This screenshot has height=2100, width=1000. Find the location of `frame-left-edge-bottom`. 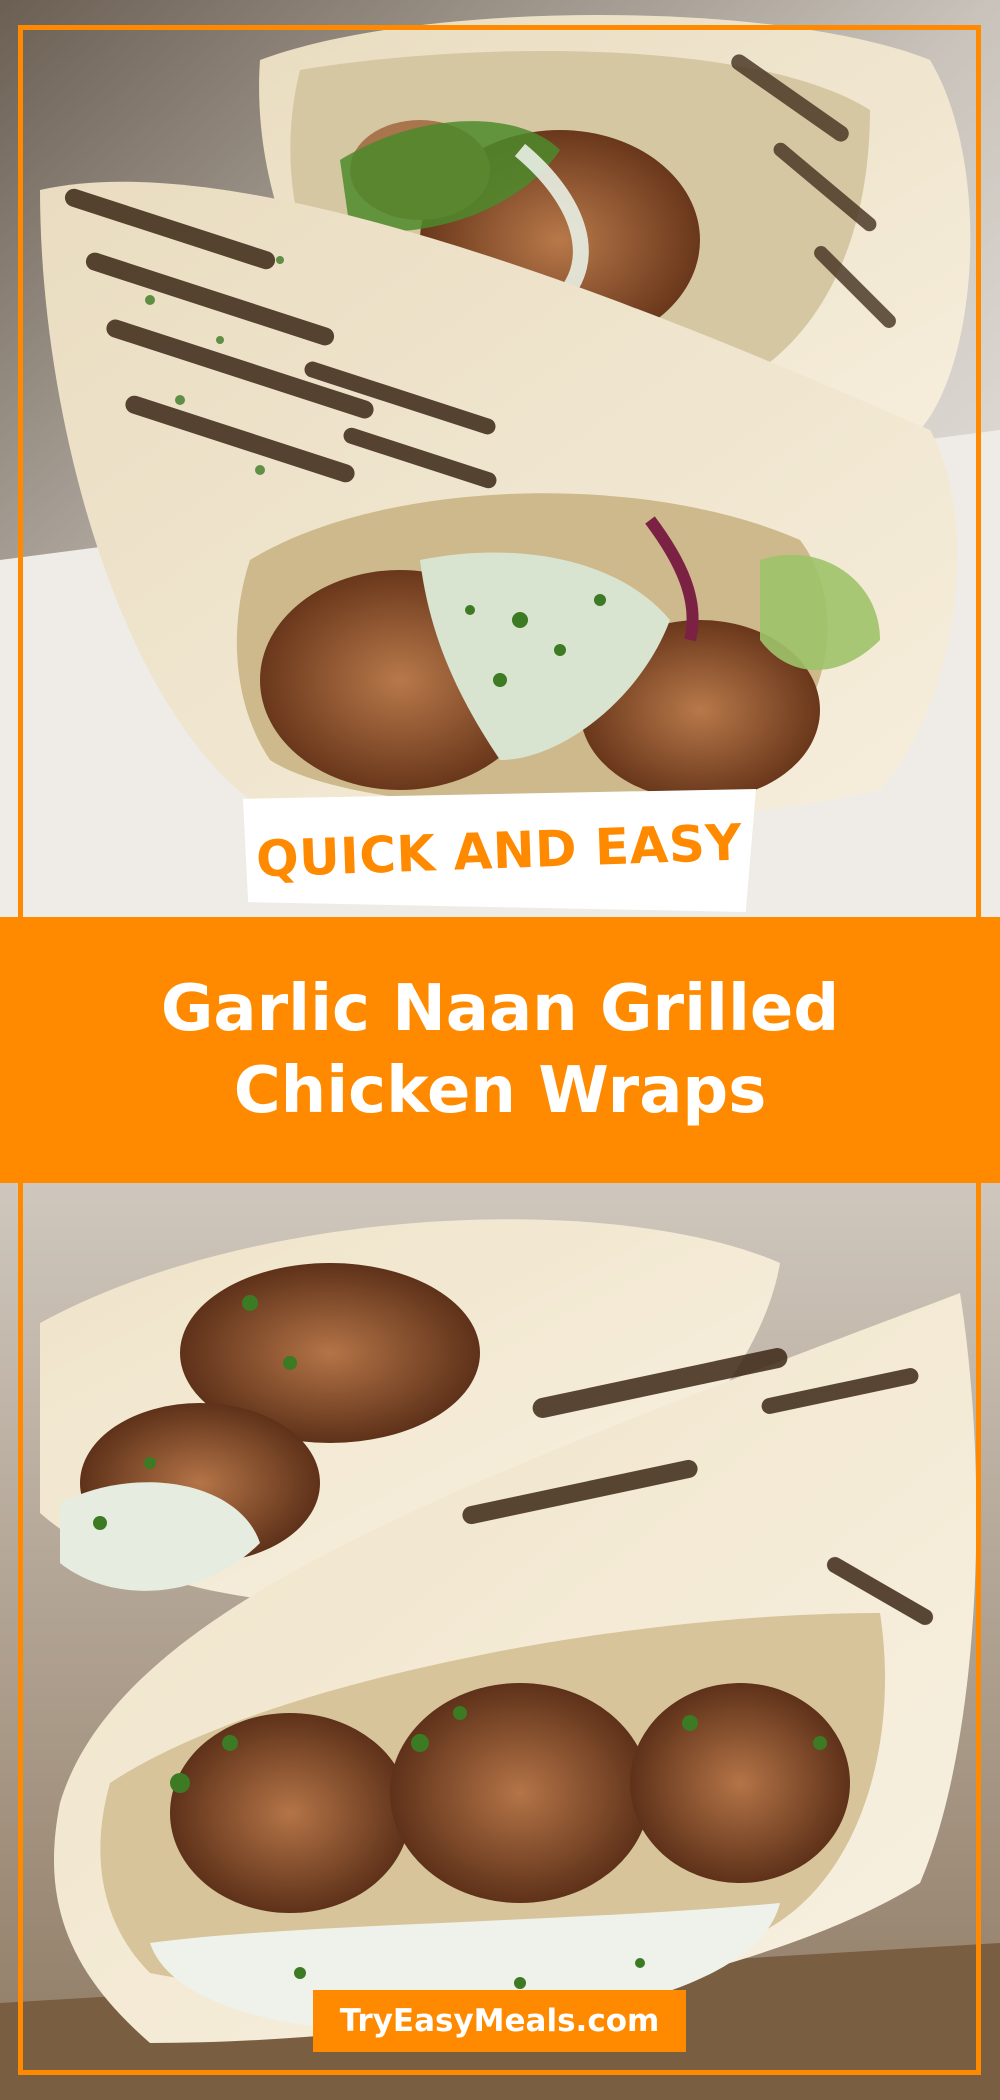

frame-left-edge-bottom is located at coordinates (20, 1629).